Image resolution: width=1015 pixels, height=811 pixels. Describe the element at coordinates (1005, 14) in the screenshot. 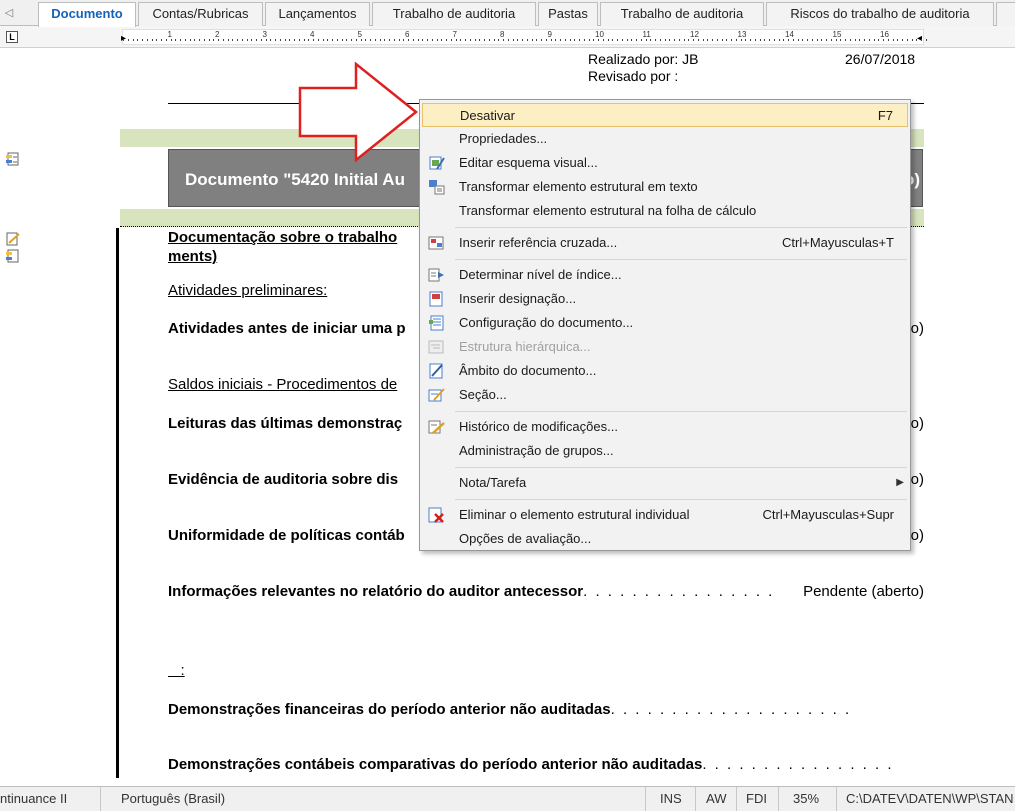

I see `tab-overflow` at that location.